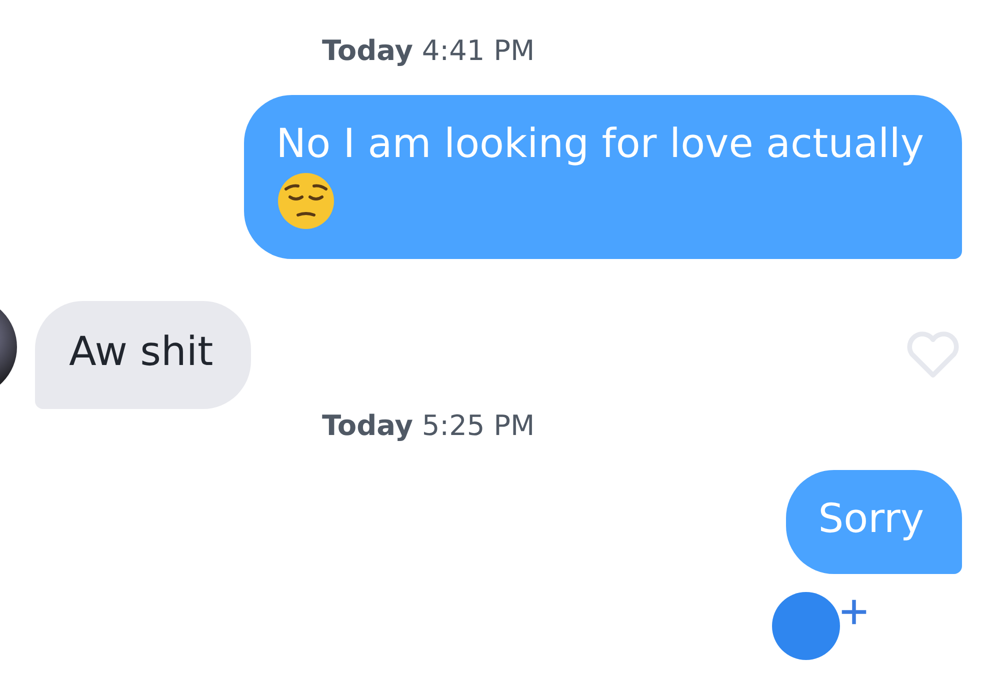 The image size is (998, 688). I want to click on message-text: No I am looking for love actually, so click(600, 144).